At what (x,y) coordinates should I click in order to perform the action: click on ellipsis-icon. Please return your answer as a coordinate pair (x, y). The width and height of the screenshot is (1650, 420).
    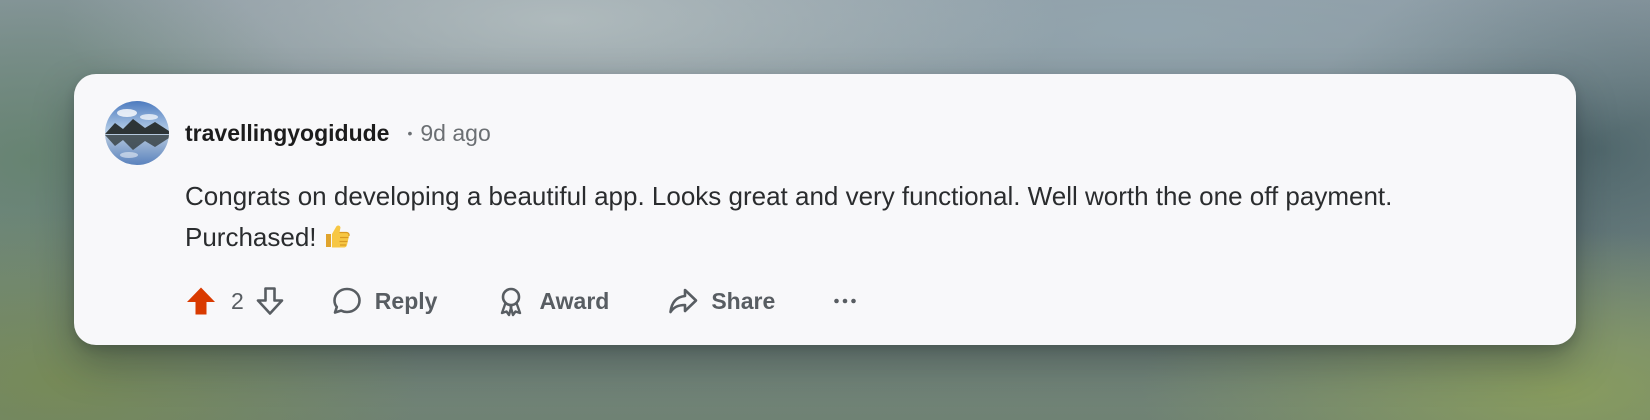
    Looking at the image, I should click on (845, 301).